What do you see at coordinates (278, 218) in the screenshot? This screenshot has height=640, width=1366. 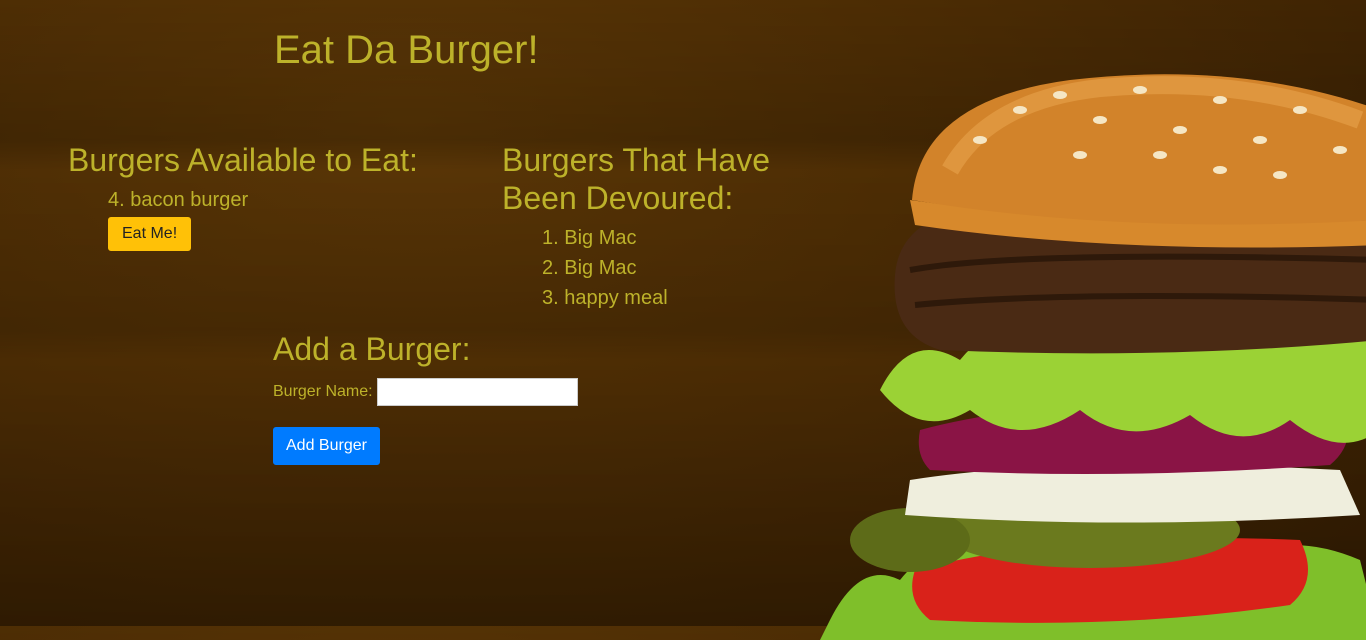 I see `list-item: 4. bacon burger Eat Me!` at bounding box center [278, 218].